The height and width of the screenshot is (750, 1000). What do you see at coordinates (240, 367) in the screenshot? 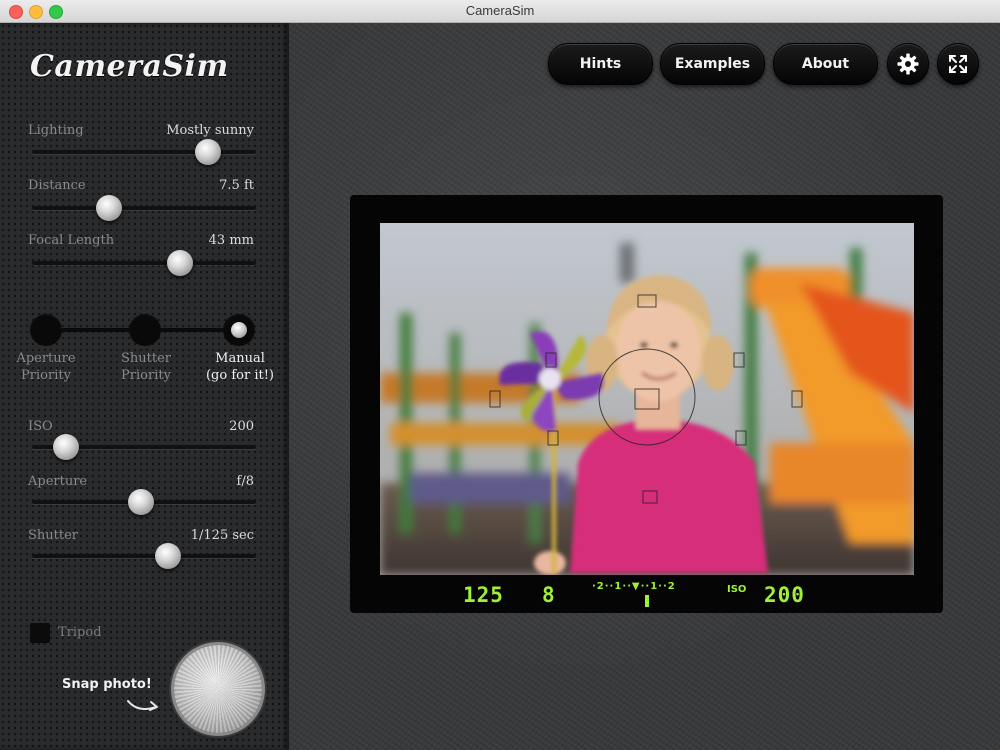
I see `mode-manual-label: Manual (go for it!)` at bounding box center [240, 367].